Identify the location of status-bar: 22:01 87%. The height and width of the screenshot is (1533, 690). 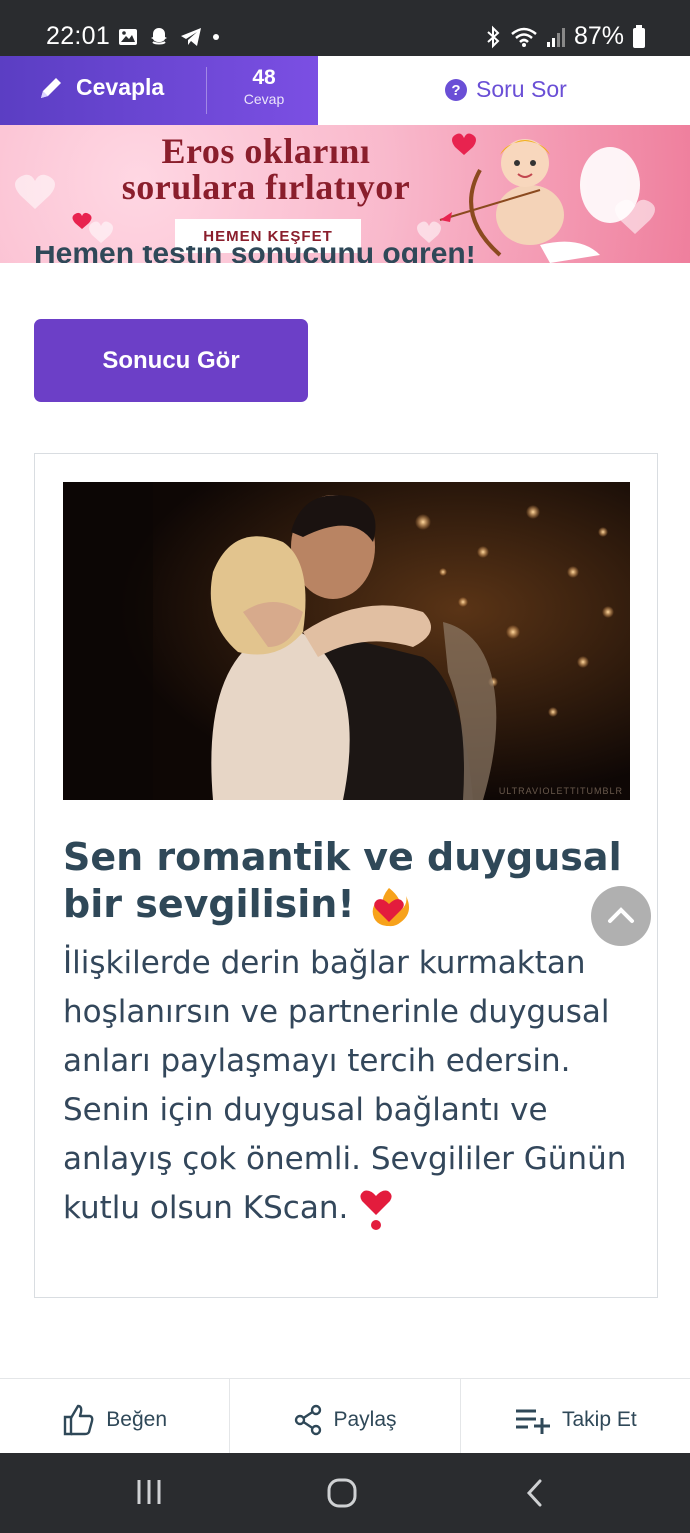
(345, 28).